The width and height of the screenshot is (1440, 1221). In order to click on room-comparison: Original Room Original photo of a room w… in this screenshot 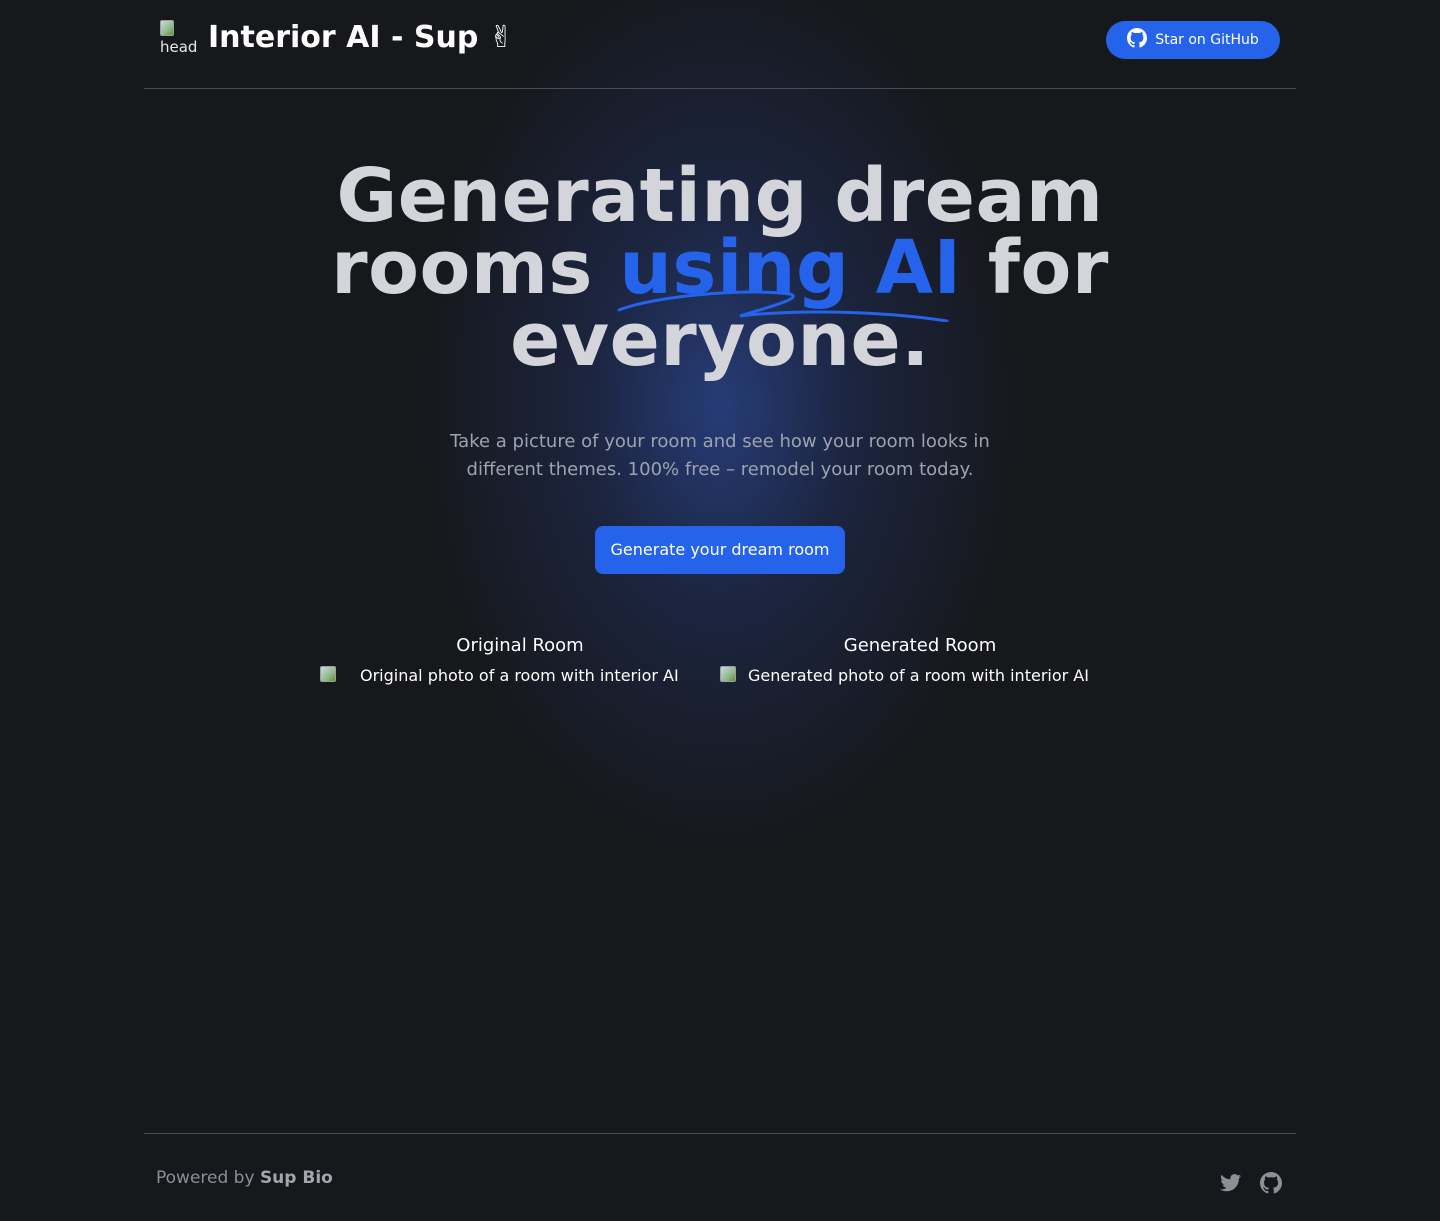, I will do `click(720, 660)`.